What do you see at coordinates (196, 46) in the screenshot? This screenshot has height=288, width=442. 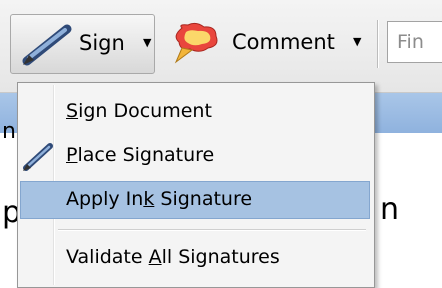 I see `comment-bubble-icon` at bounding box center [196, 46].